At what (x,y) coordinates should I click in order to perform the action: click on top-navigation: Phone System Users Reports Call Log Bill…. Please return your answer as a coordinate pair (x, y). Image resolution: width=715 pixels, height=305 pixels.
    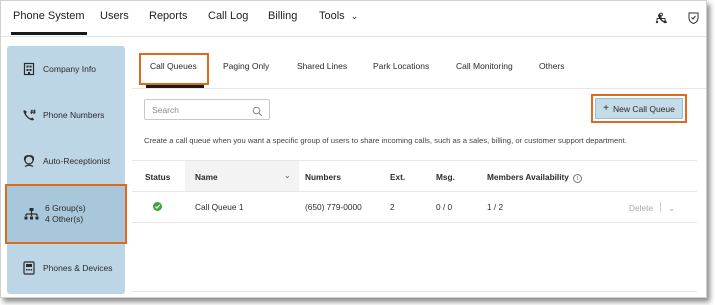
    Looking at the image, I should click on (353, 19).